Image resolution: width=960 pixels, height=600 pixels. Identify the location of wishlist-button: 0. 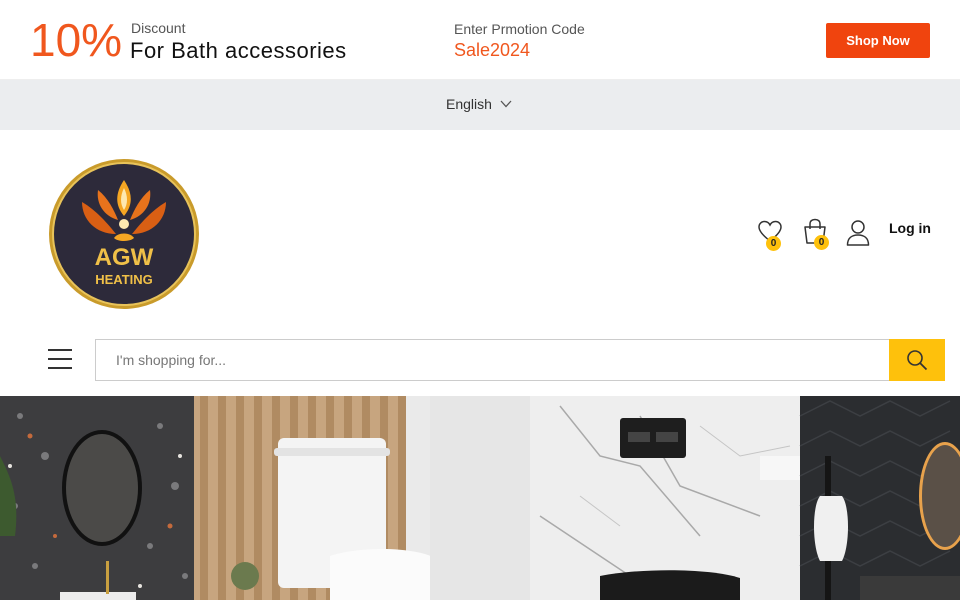
(770, 235).